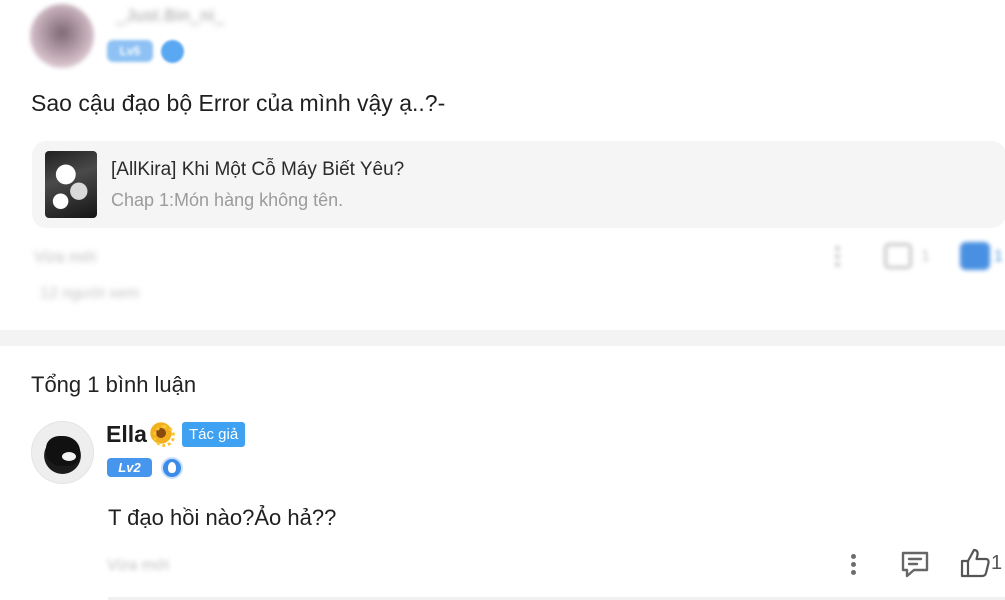 The width and height of the screenshot is (1005, 600). Describe the element at coordinates (130, 51) in the screenshot. I see `post-level-badge: Lv5` at that location.